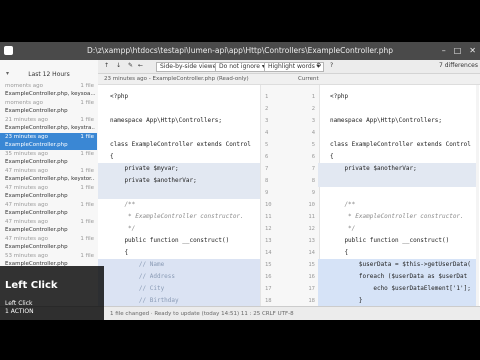 This screenshot has height=360, width=480. What do you see at coordinates (26, 188) in the screenshot?
I see `history-item-time: 47 minutes ago` at bounding box center [26, 188].